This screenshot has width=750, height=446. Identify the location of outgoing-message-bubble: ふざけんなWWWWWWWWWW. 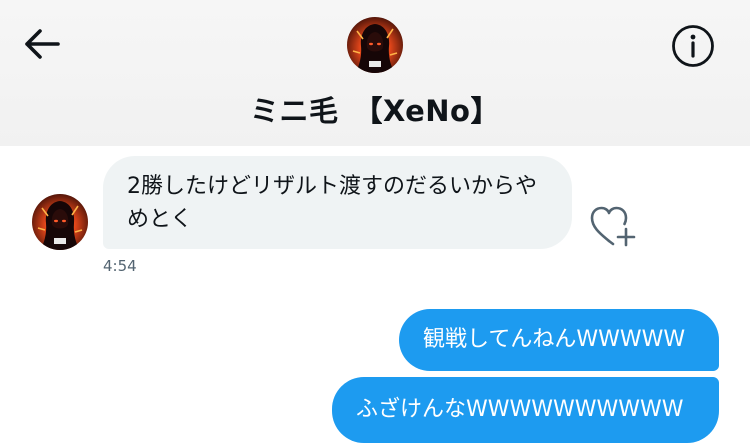
(525, 410).